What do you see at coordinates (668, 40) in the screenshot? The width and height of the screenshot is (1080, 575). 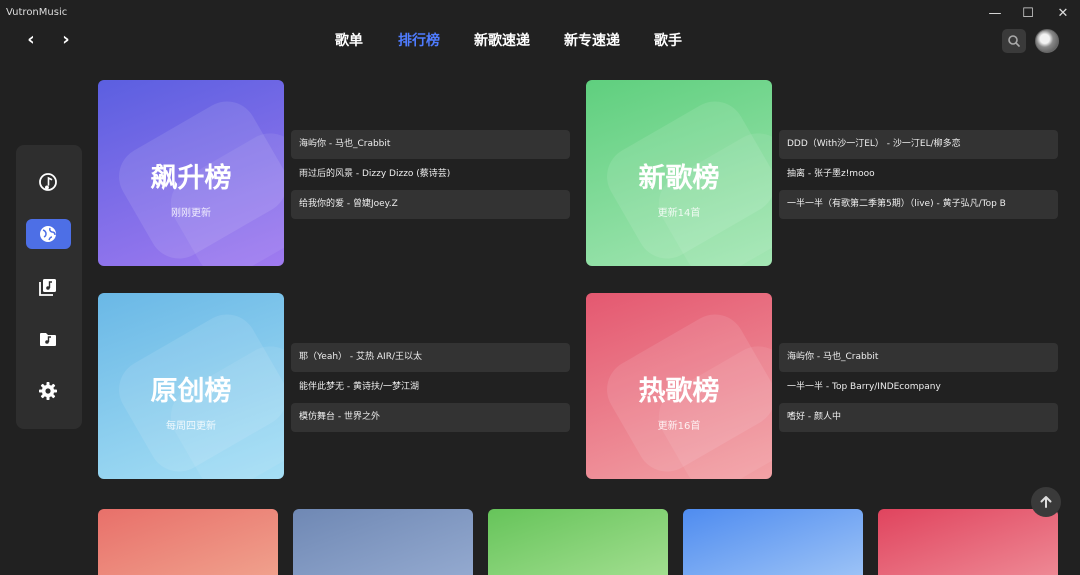 I see `tab-artists: 歌手` at bounding box center [668, 40].